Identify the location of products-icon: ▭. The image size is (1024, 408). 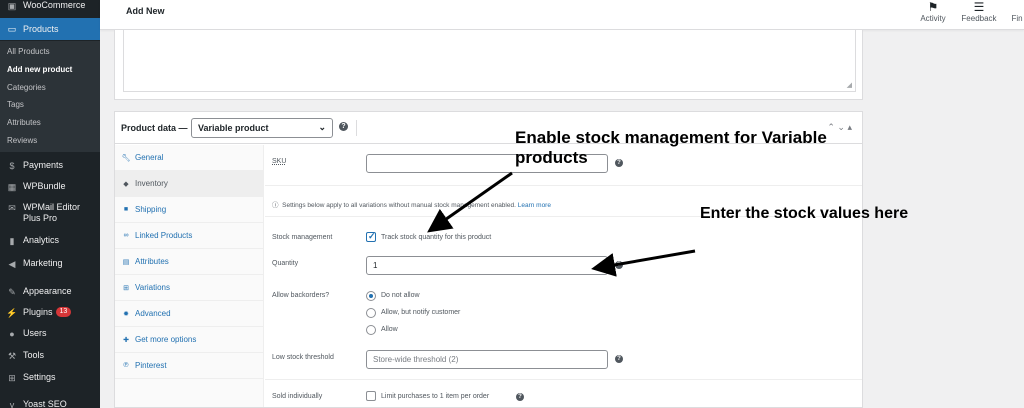
(12, 28).